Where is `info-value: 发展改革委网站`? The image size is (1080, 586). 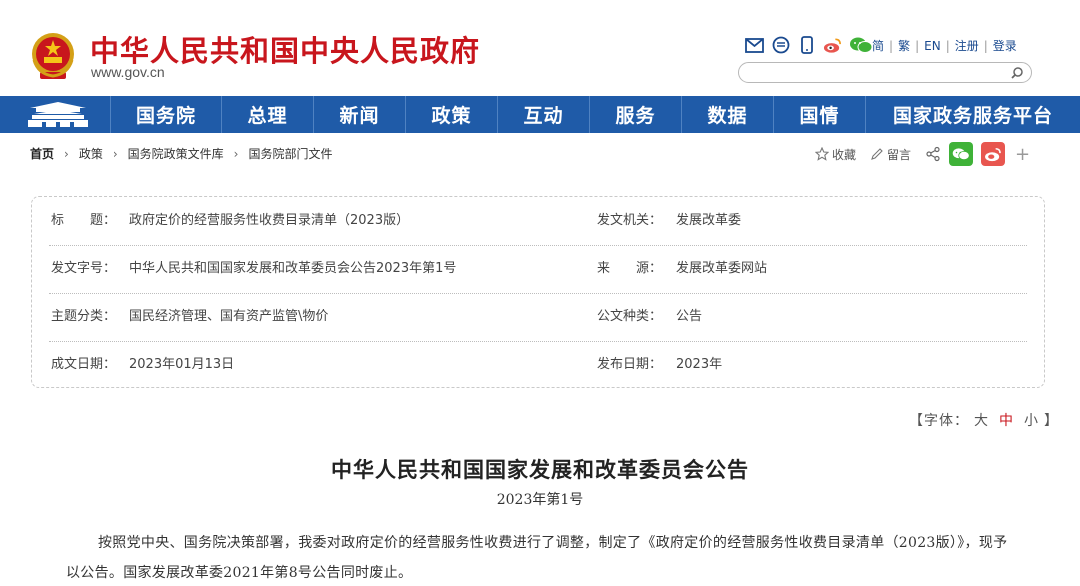
info-value: 发展改革委网站 is located at coordinates (722, 268).